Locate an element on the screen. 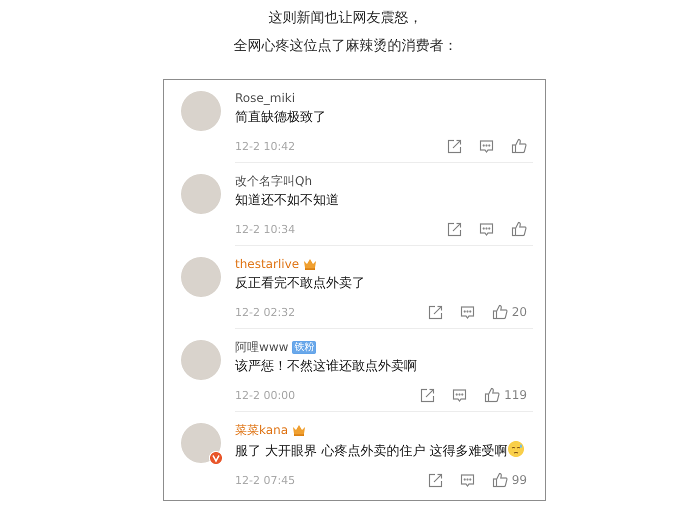  timestamp: 12-2 07:45 is located at coordinates (265, 480).